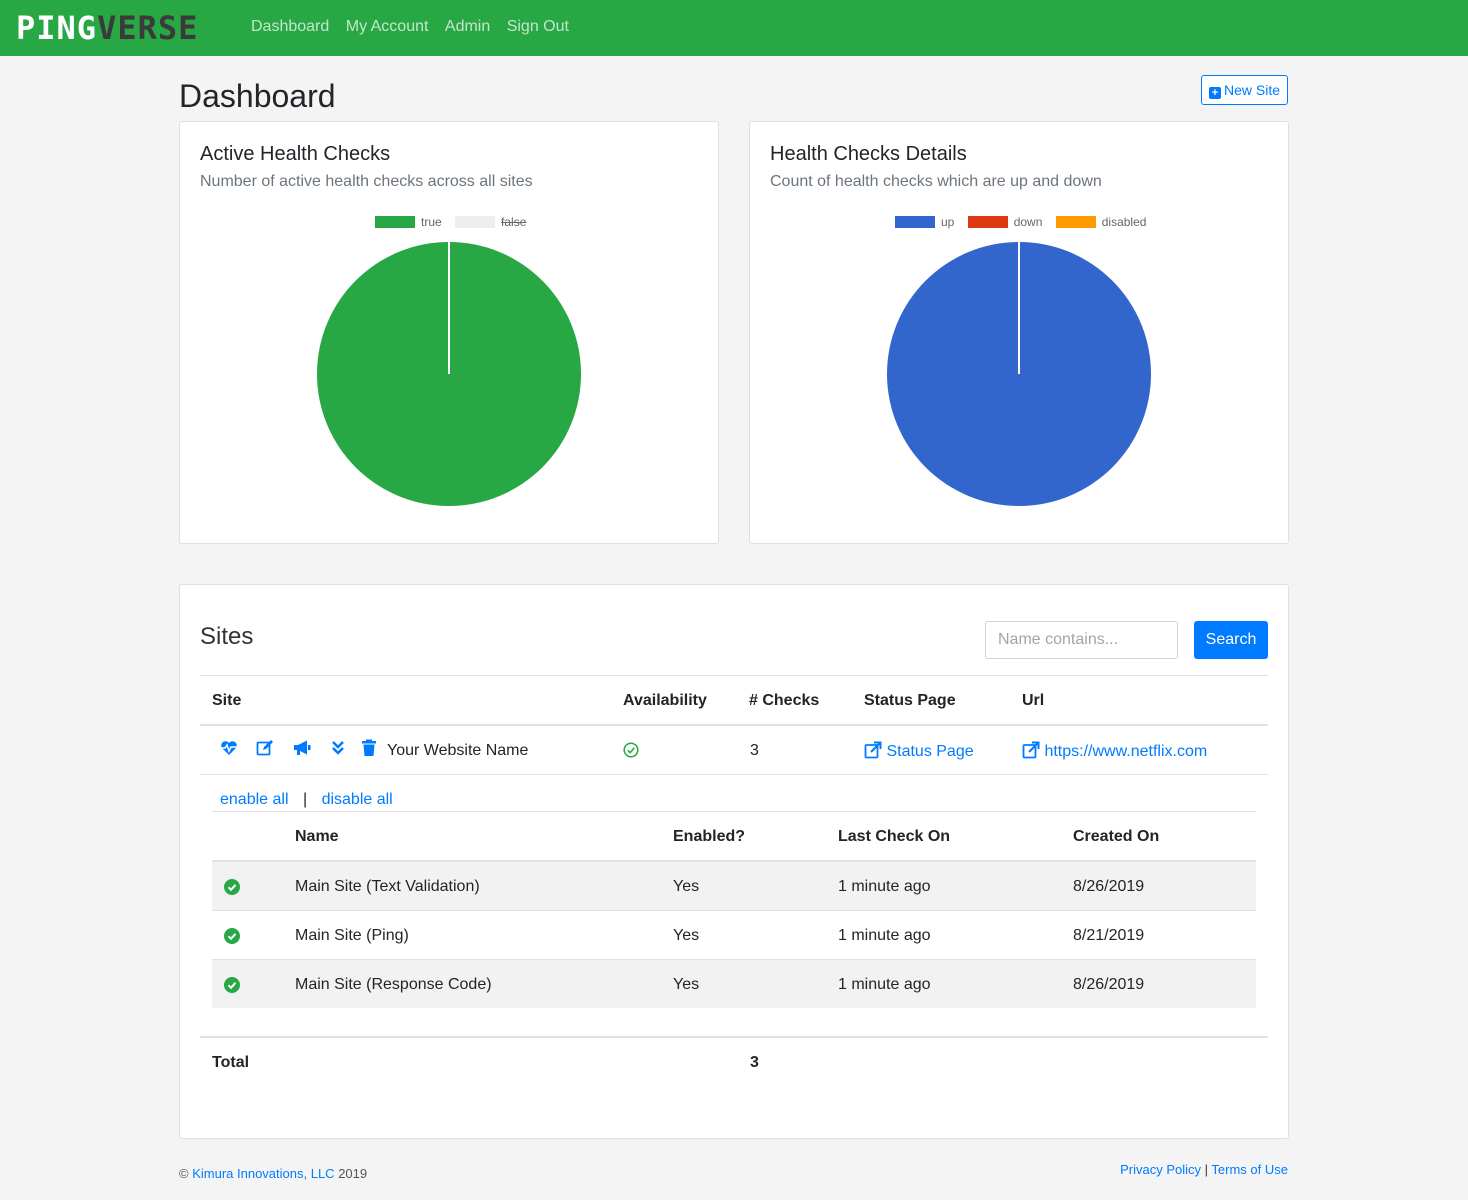 This screenshot has height=1200, width=1468. I want to click on megaphone-icon, so click(302, 748).